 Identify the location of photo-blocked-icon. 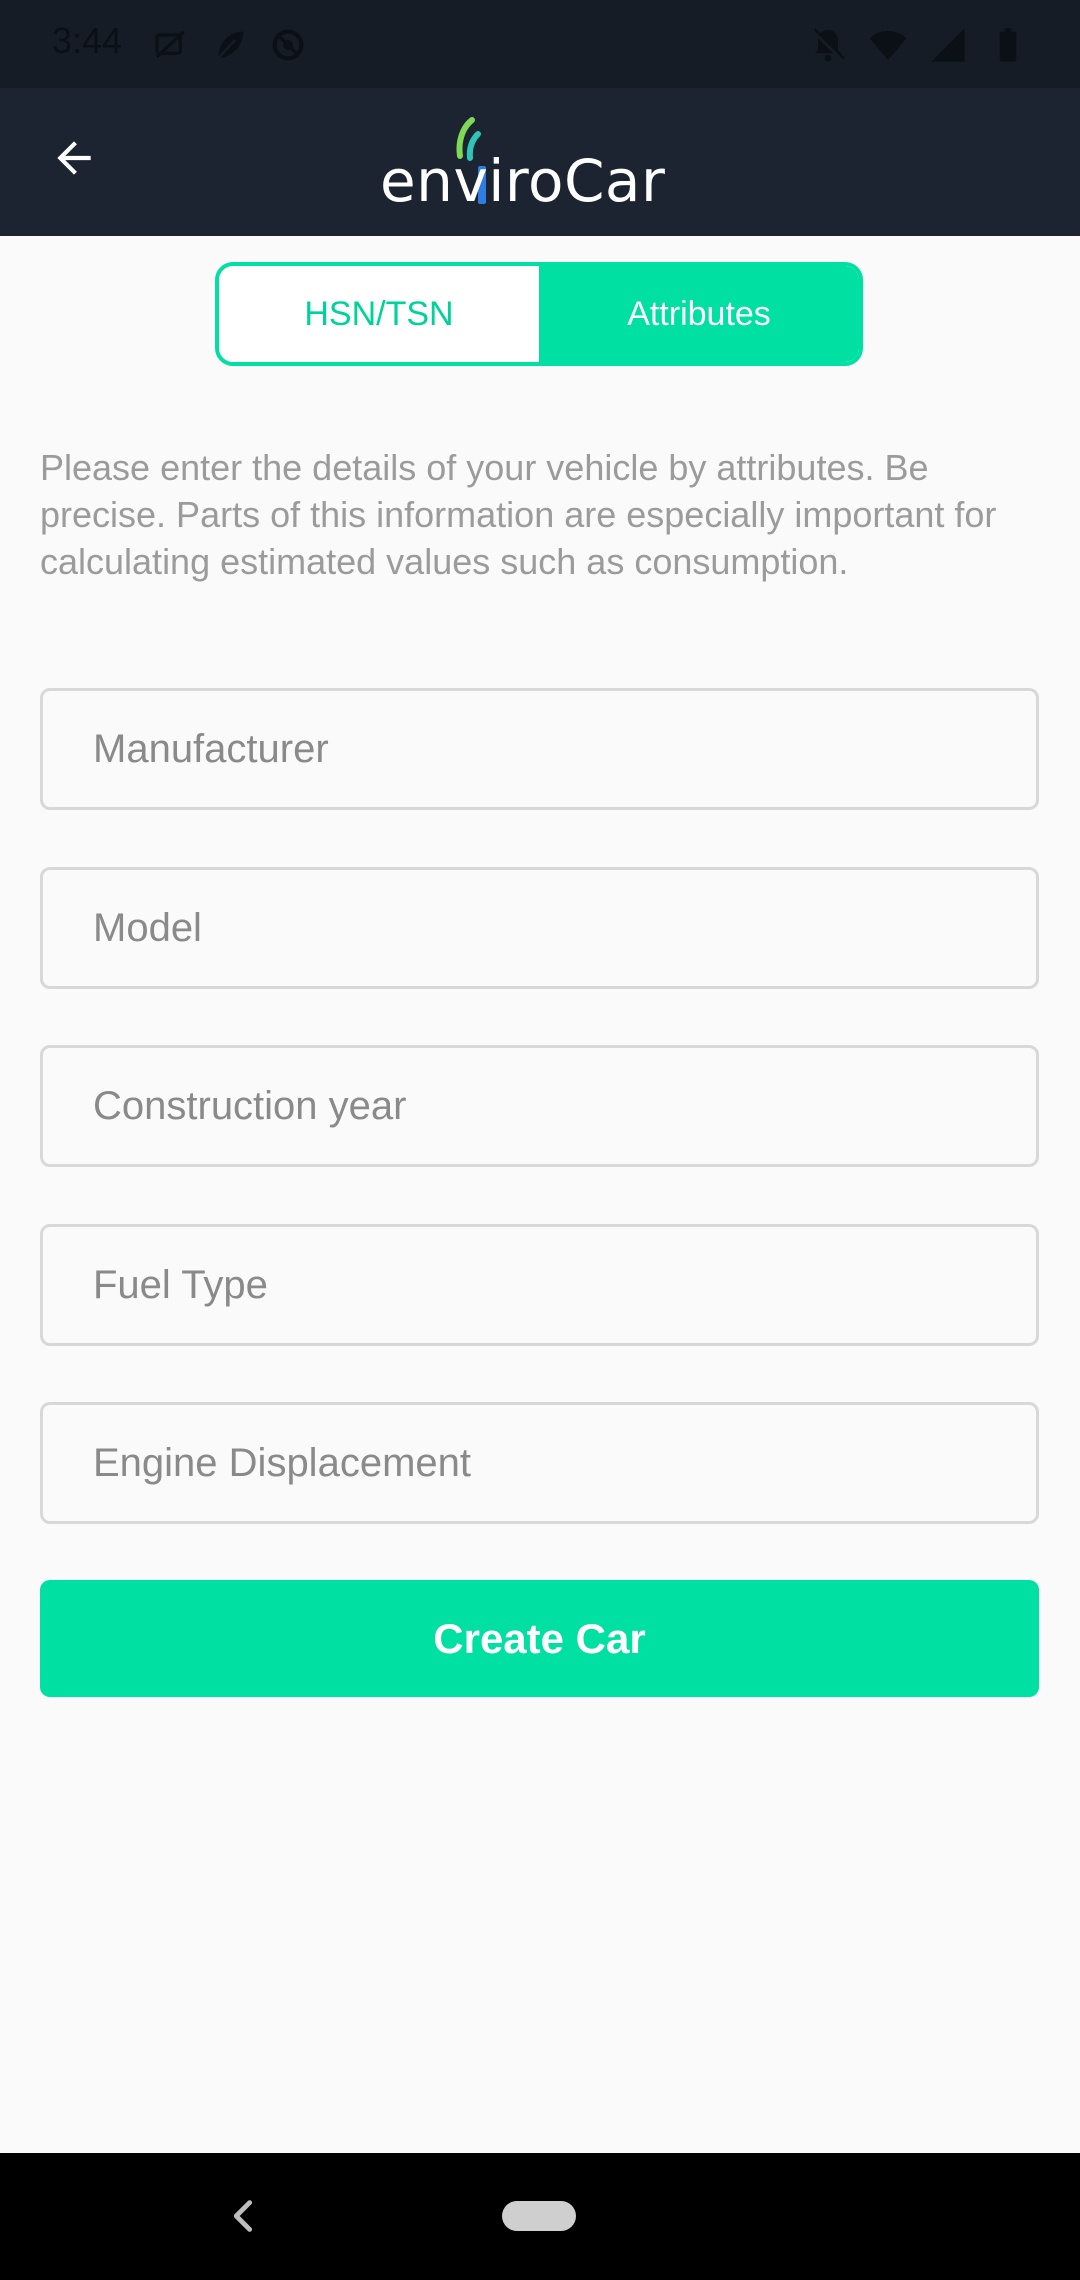
(170, 44).